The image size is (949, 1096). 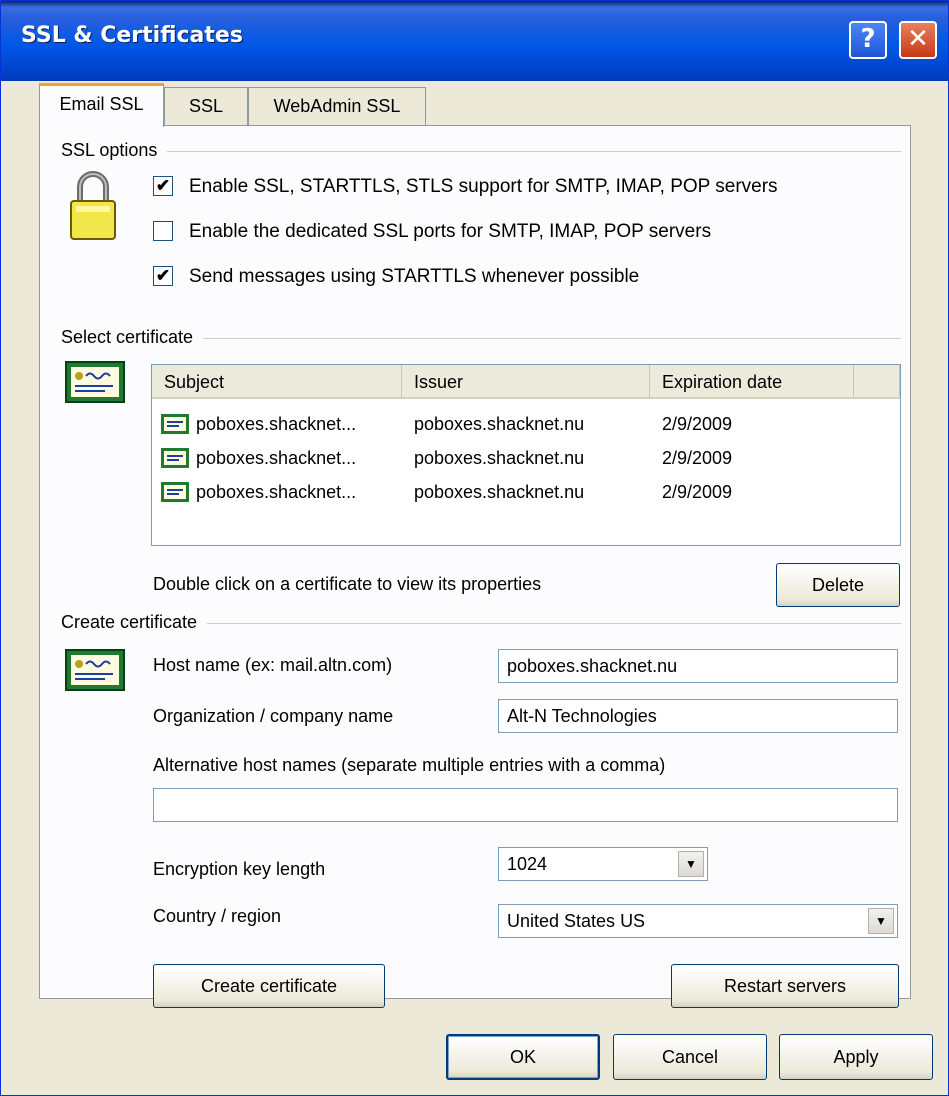 I want to click on select-certificate-heading: Select certificate, so click(x=132, y=337).